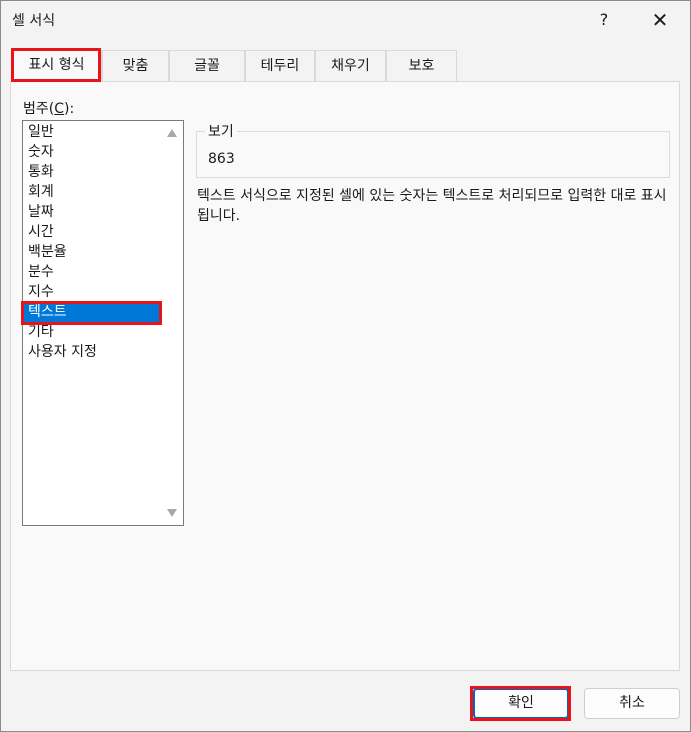 The width and height of the screenshot is (691, 732). Describe the element at coordinates (280, 65) in the screenshot. I see `tab-border: 테두리` at that location.